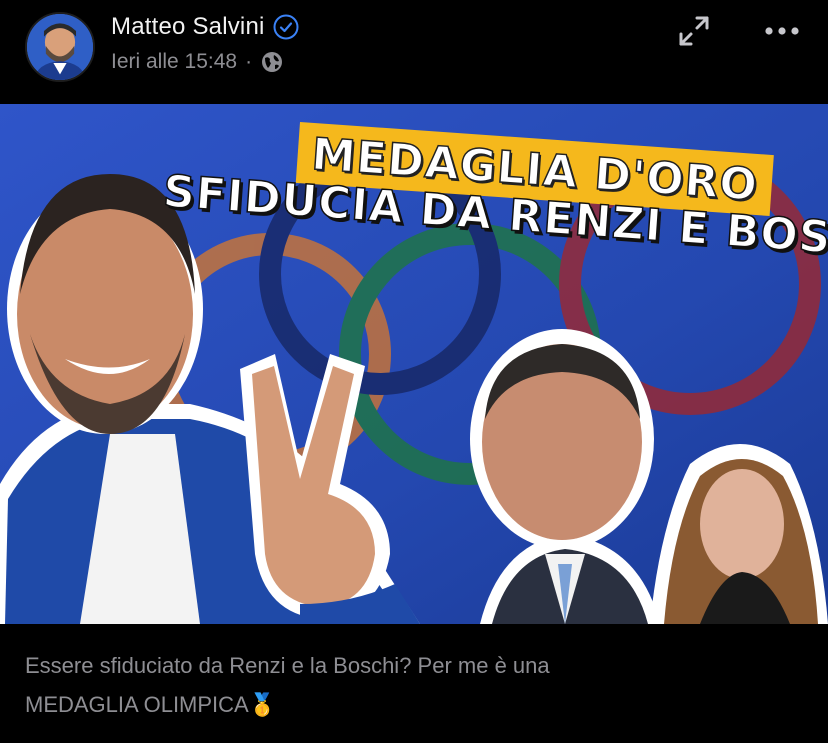 The width and height of the screenshot is (828, 743). Describe the element at coordinates (782, 31) in the screenshot. I see `more-icon` at that location.